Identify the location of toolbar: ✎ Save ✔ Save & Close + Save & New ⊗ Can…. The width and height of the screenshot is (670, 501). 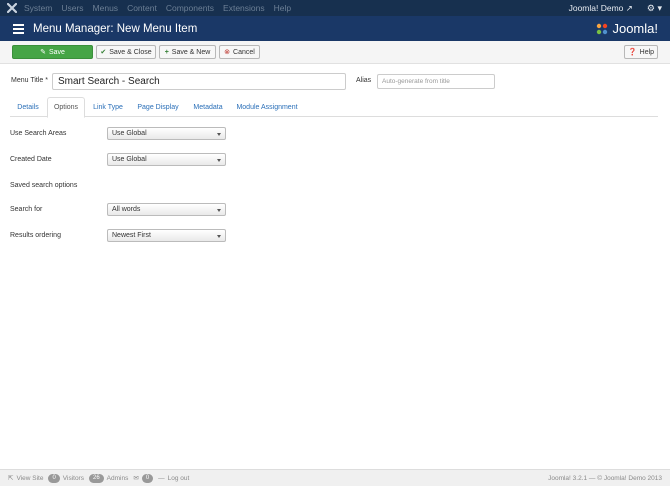
(335, 52).